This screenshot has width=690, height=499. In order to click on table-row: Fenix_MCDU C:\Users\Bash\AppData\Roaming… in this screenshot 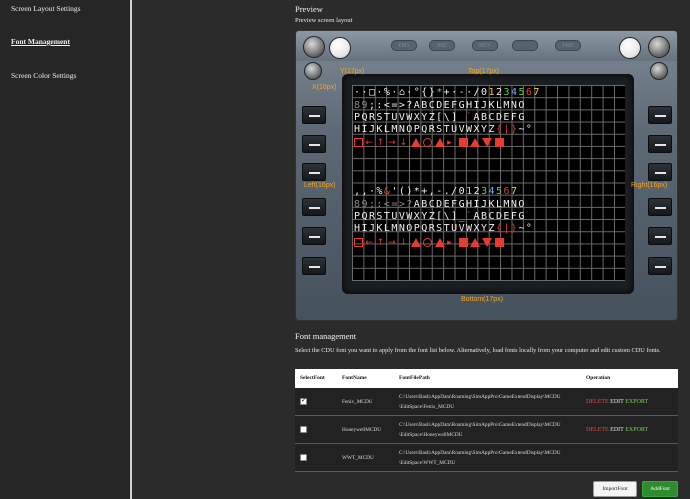, I will do `click(486, 402)`.